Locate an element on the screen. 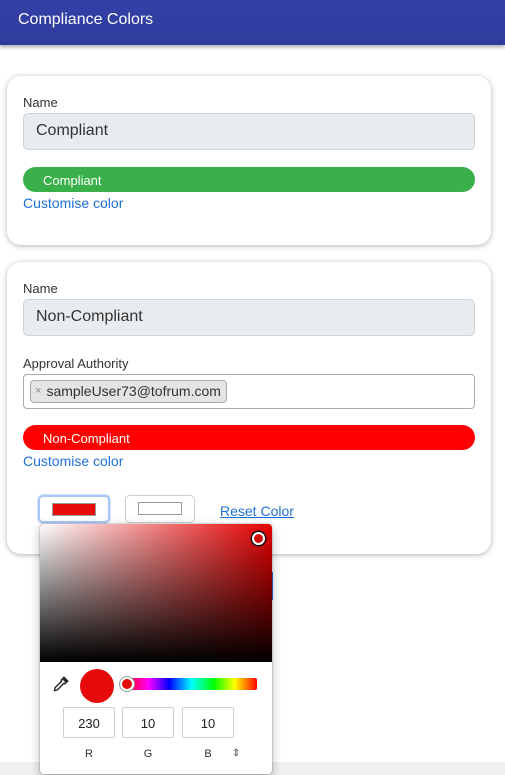 The image size is (505, 775). hue-slider-handle is located at coordinates (127, 684).